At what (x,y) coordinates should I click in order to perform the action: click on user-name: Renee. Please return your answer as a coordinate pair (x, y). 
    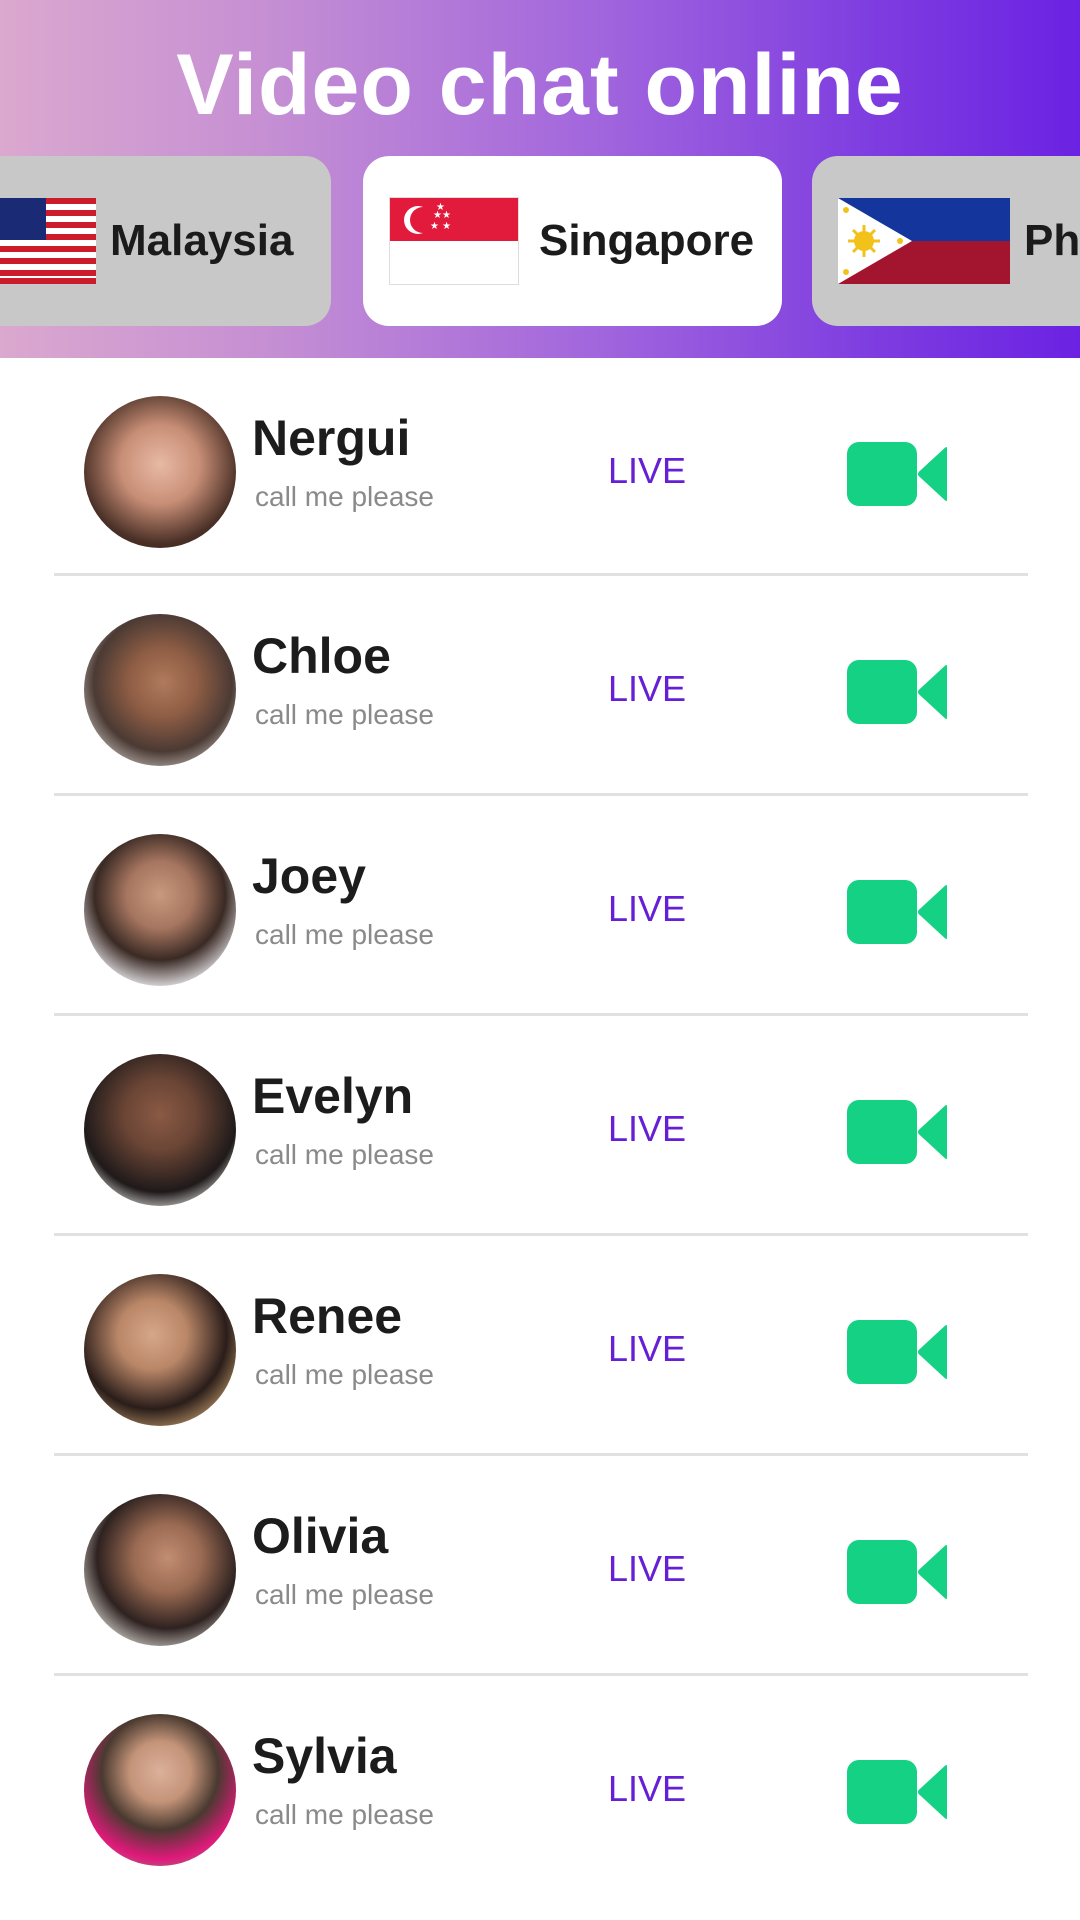
    Looking at the image, I should click on (327, 1316).